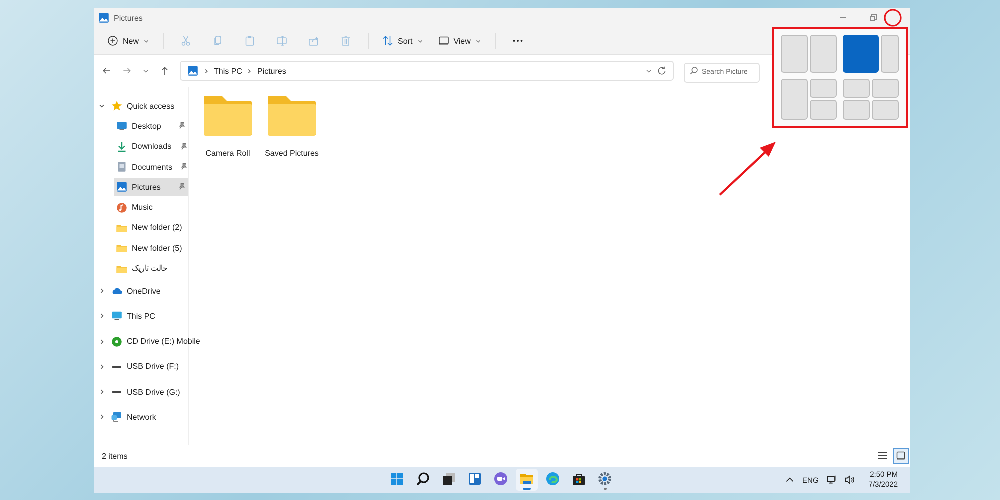 The width and height of the screenshot is (1000, 500). Describe the element at coordinates (148, 106) in the screenshot. I see `sidebar-item: Quick access` at that location.